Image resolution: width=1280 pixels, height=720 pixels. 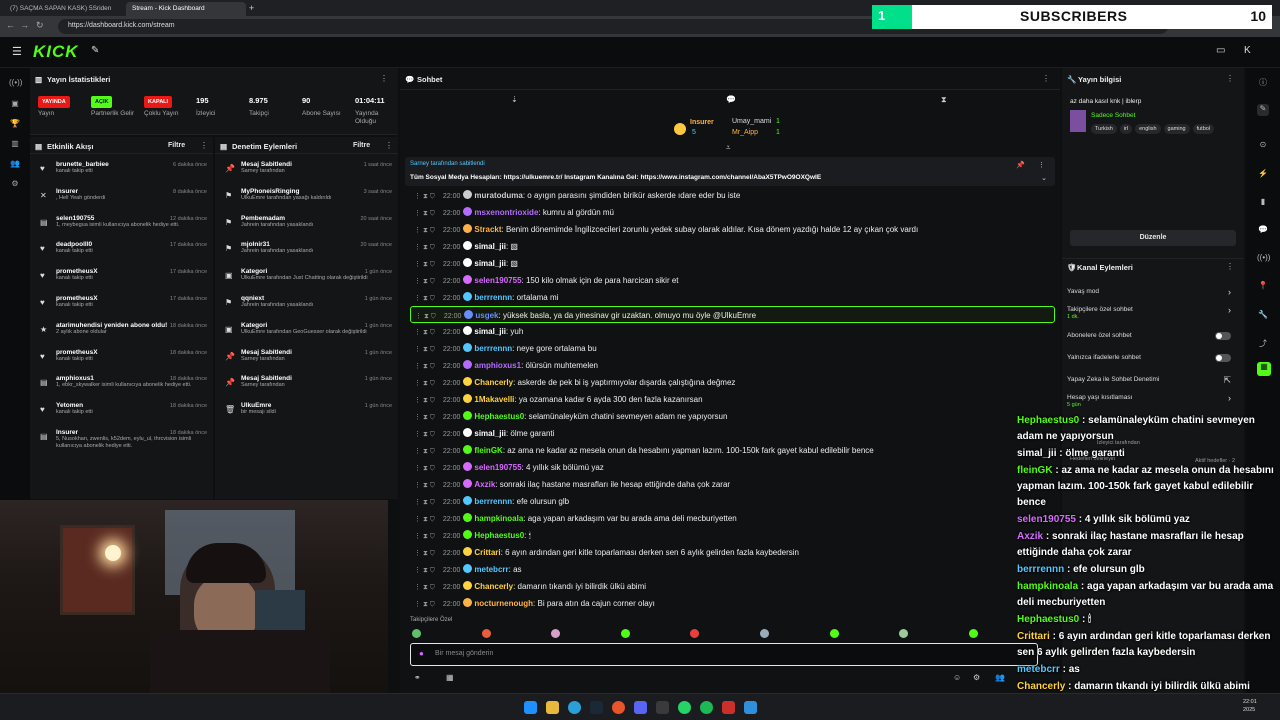 What do you see at coordinates (1263, 231) in the screenshot?
I see `chat-rail-icon: 💬` at bounding box center [1263, 231].